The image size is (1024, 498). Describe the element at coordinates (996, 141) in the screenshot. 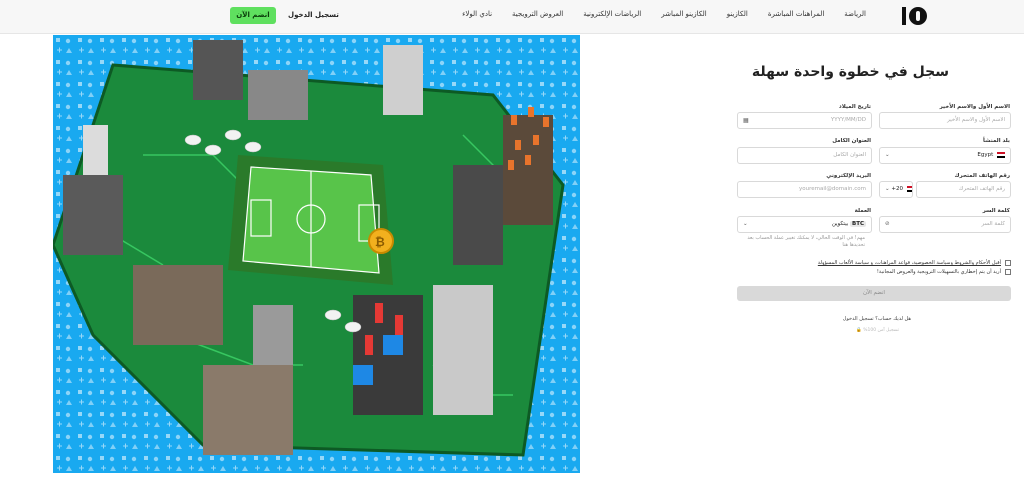

I see `country-label: بلد المنشأ` at that location.